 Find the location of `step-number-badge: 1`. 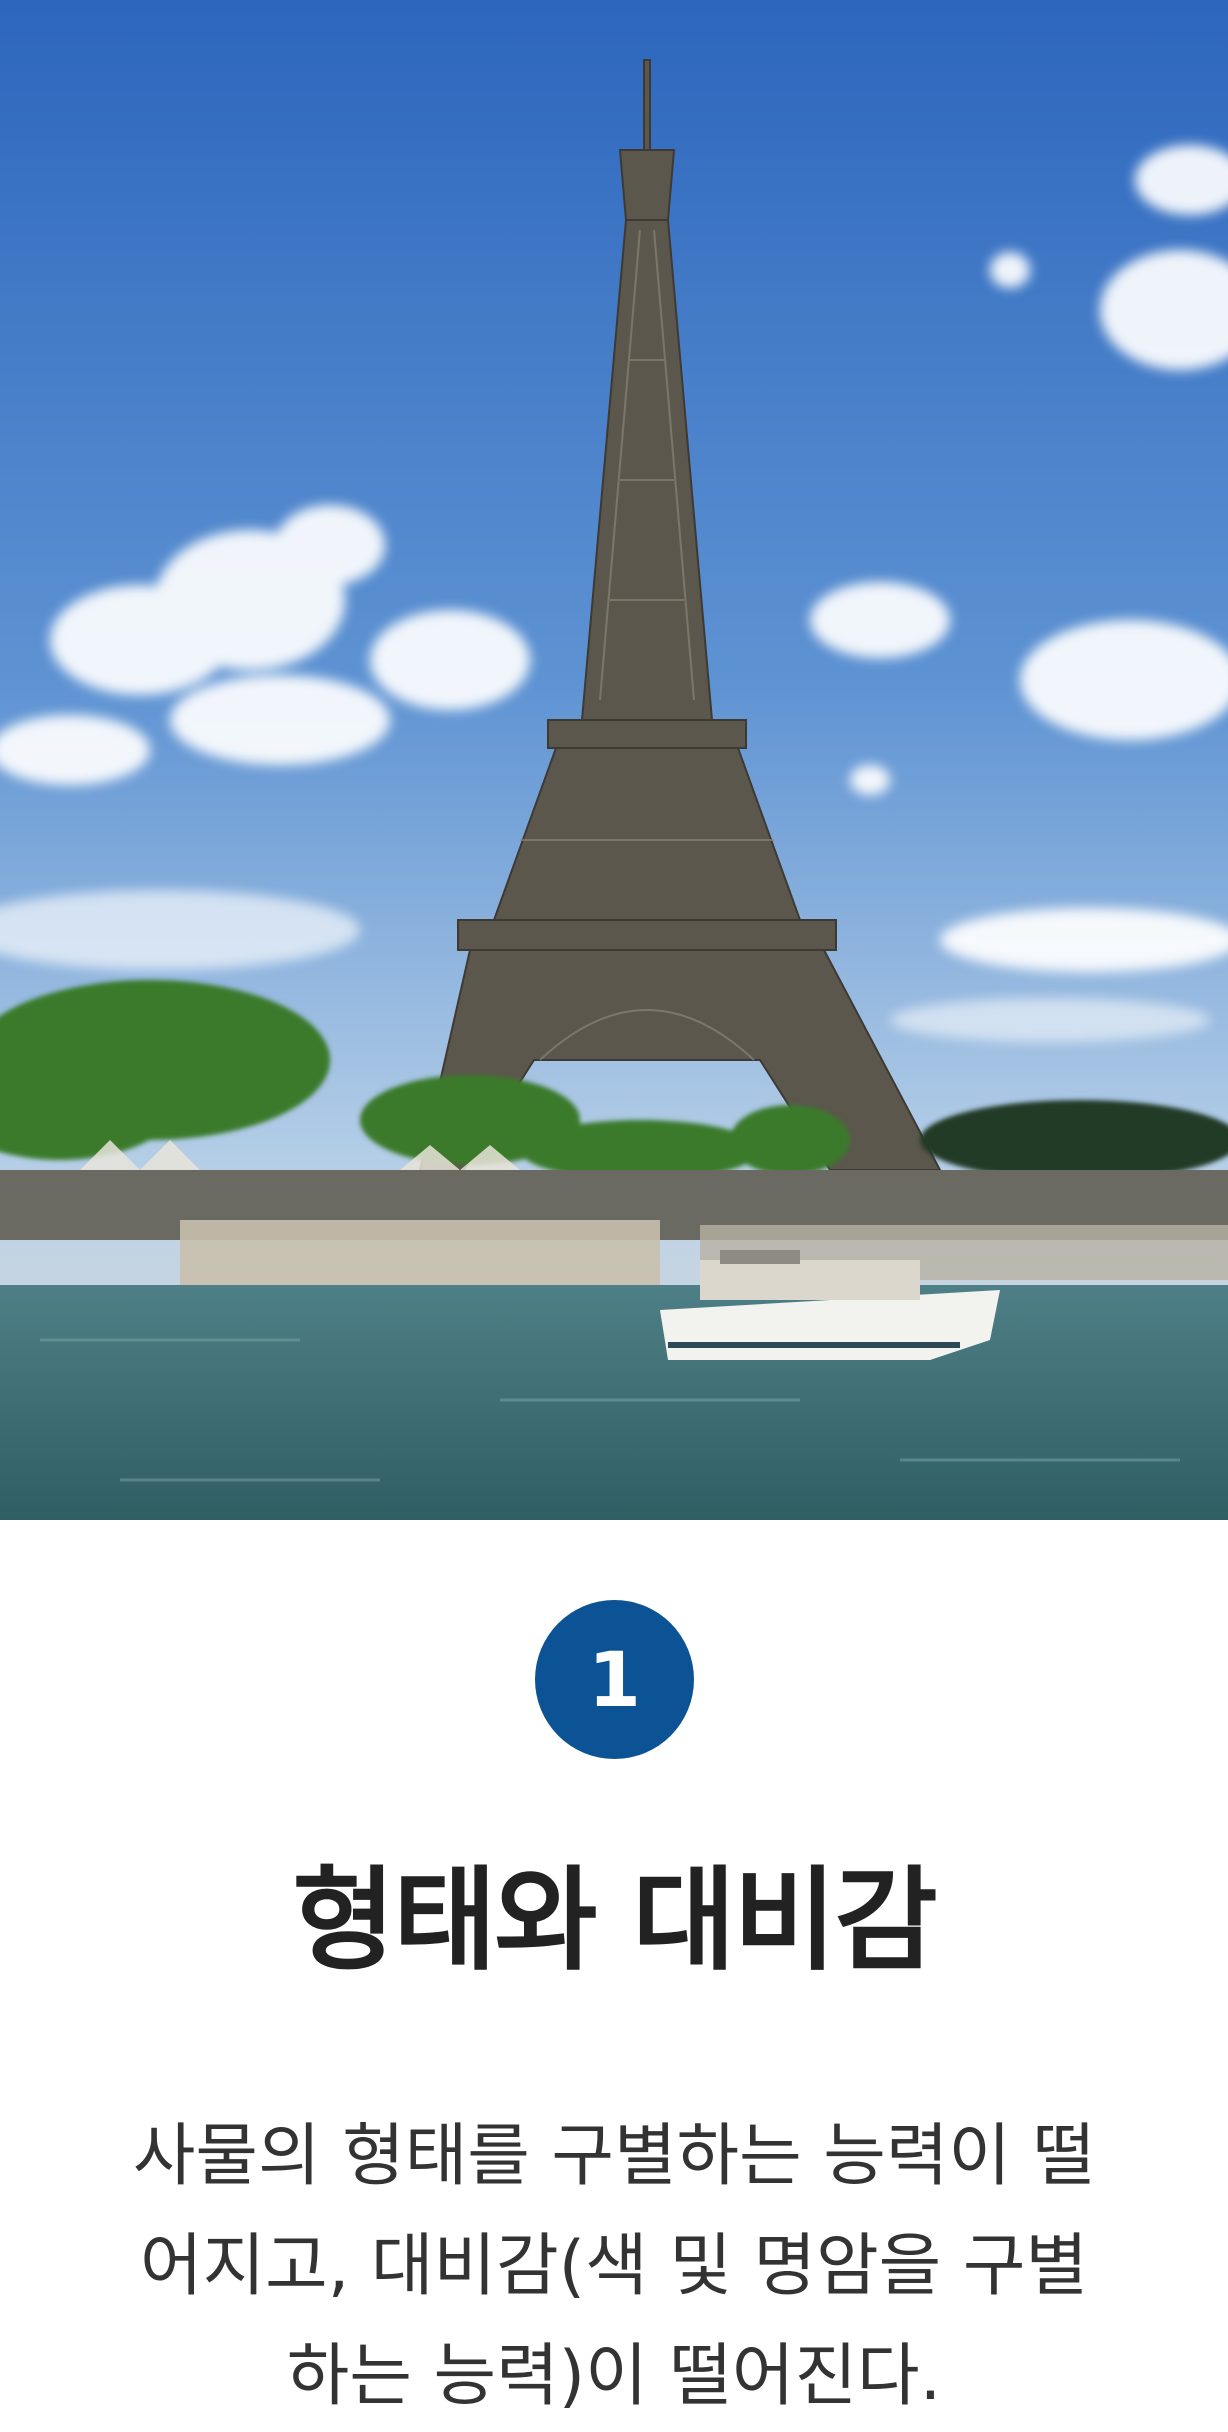

step-number-badge: 1 is located at coordinates (614, 1679).